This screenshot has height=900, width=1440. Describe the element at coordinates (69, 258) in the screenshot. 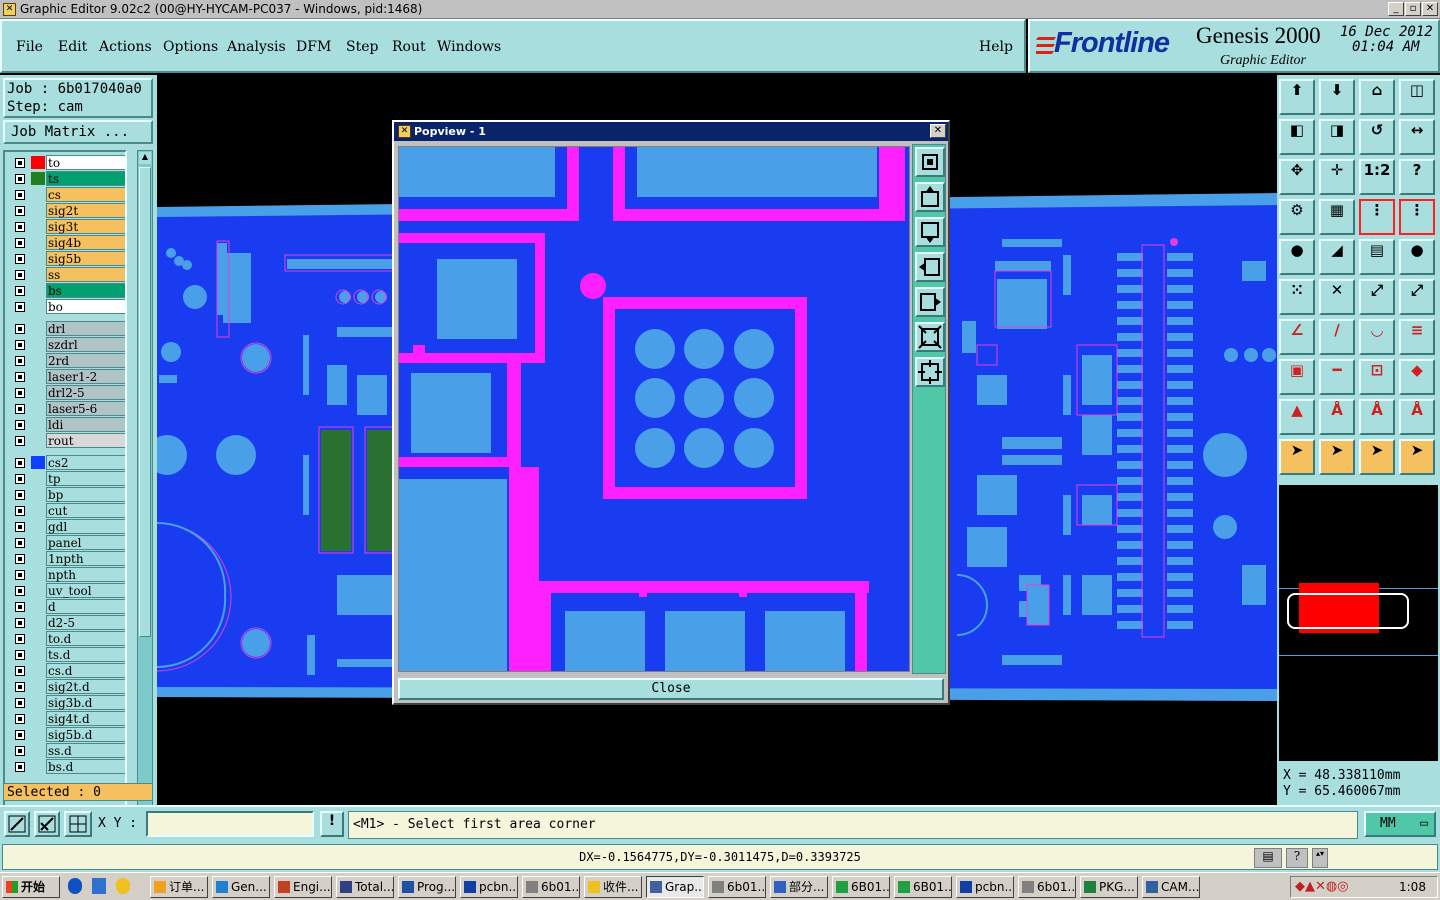

I see `layer-row-sig5b: sig5b` at that location.